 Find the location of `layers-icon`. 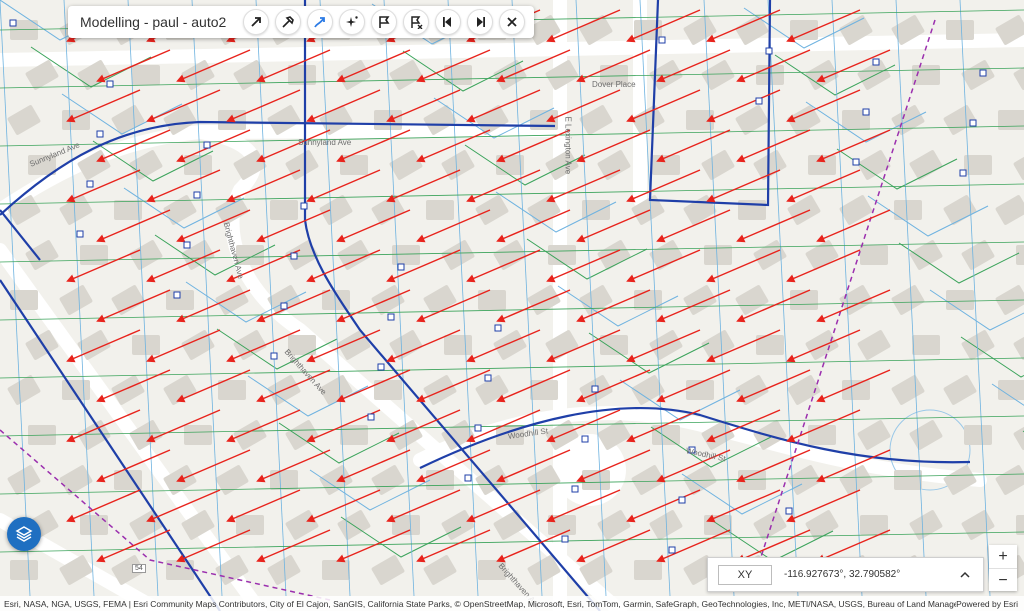

layers-icon is located at coordinates (24, 534).